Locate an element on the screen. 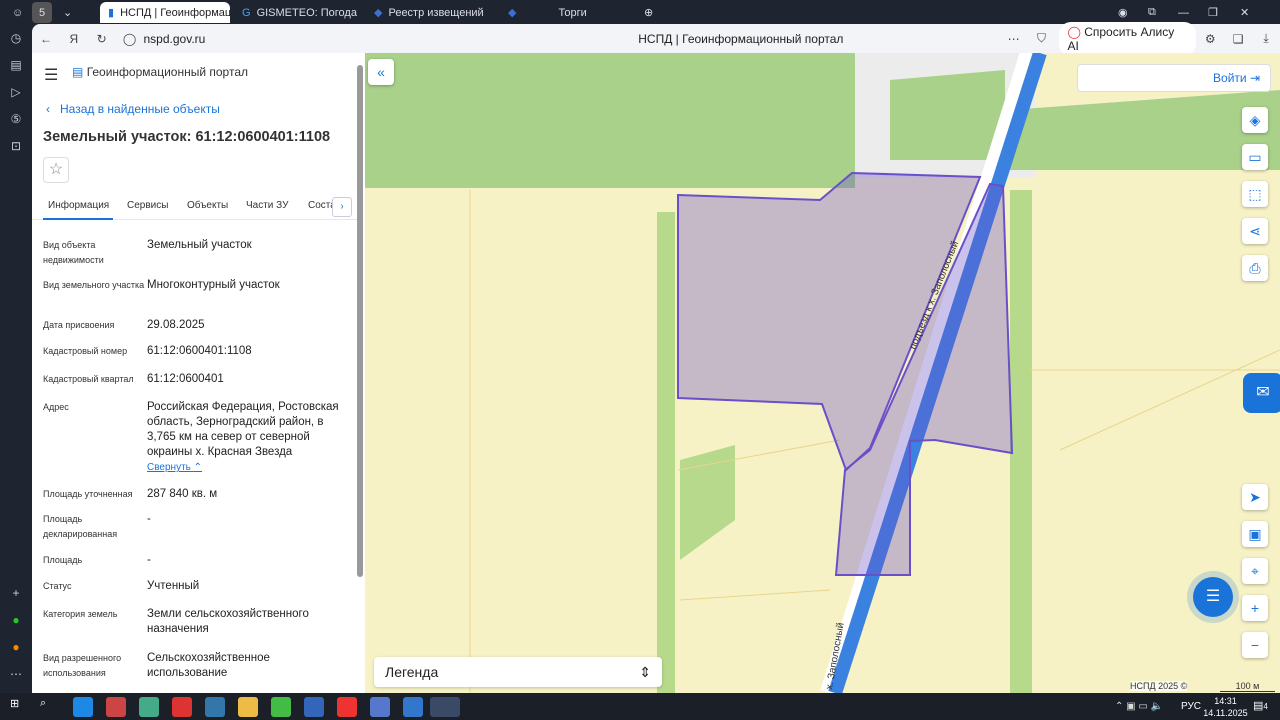 This screenshot has width=1280, height=720. new-tab-button: ⊕ is located at coordinates (648, 12).